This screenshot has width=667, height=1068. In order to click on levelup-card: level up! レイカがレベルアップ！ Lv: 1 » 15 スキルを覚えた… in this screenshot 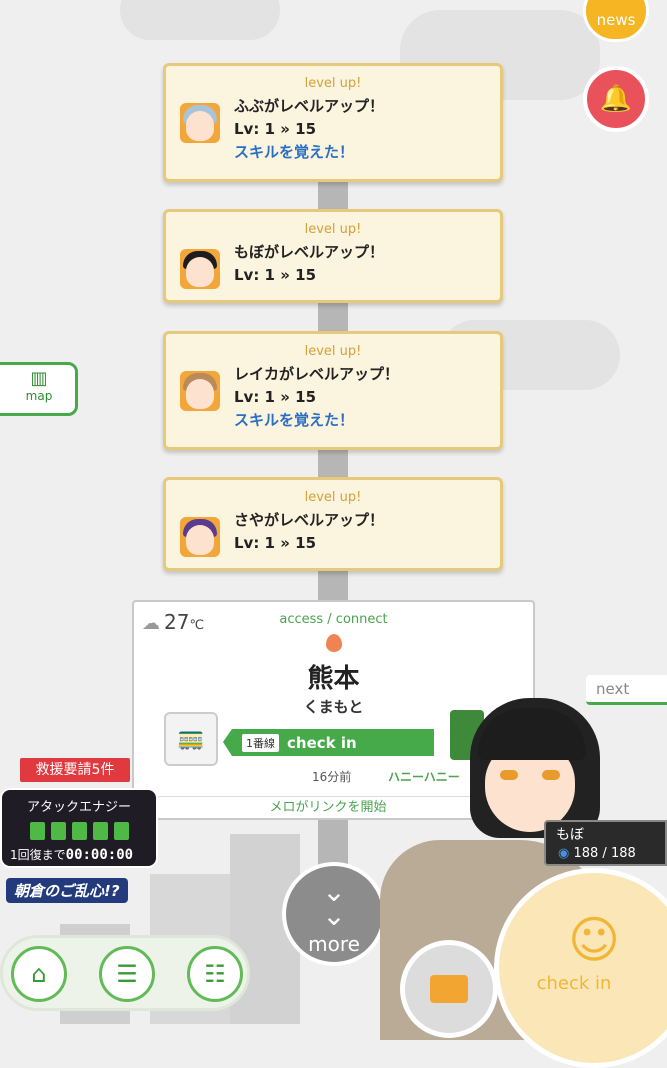, I will do `click(333, 390)`.